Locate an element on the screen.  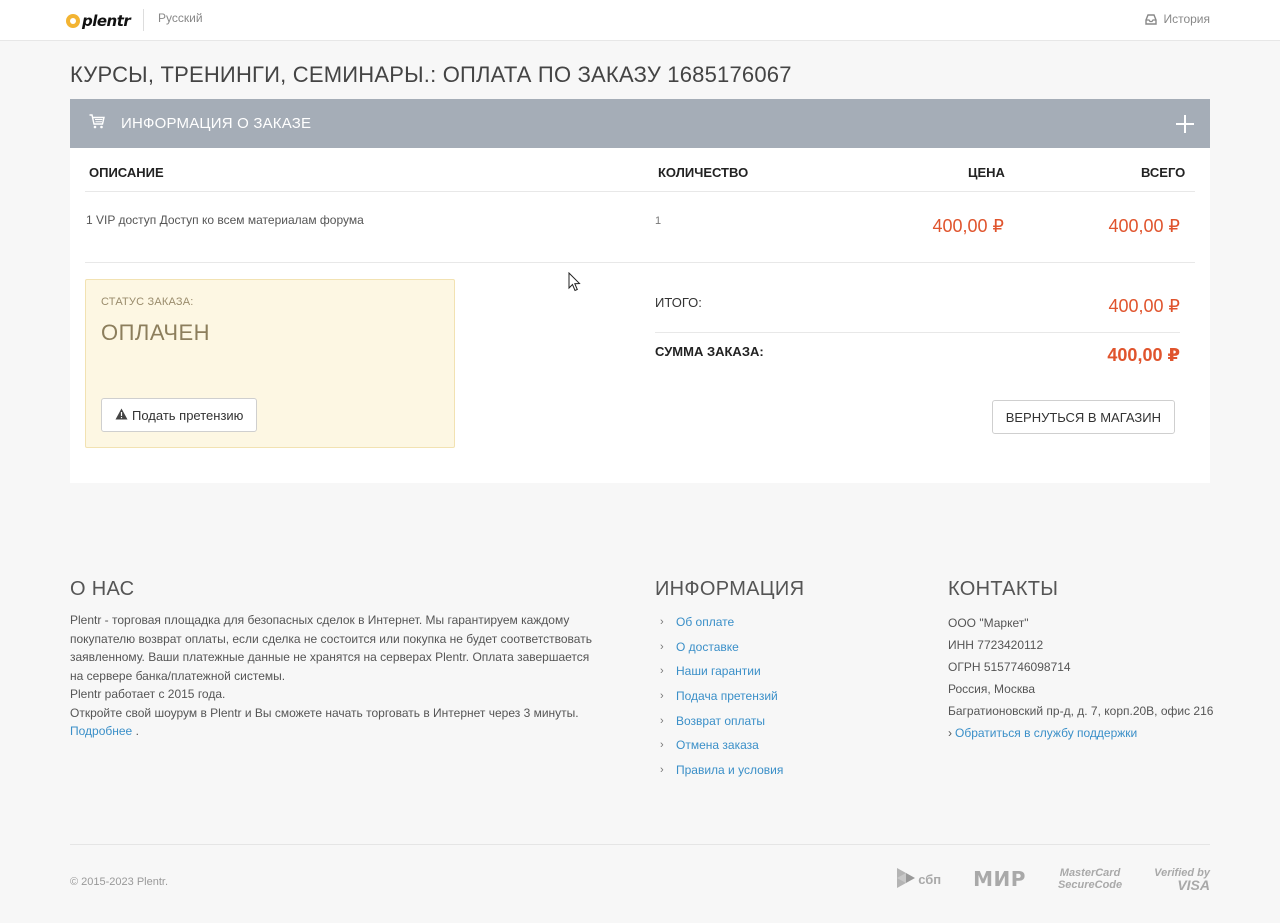
inbox-icon is located at coordinates (1151, 19).